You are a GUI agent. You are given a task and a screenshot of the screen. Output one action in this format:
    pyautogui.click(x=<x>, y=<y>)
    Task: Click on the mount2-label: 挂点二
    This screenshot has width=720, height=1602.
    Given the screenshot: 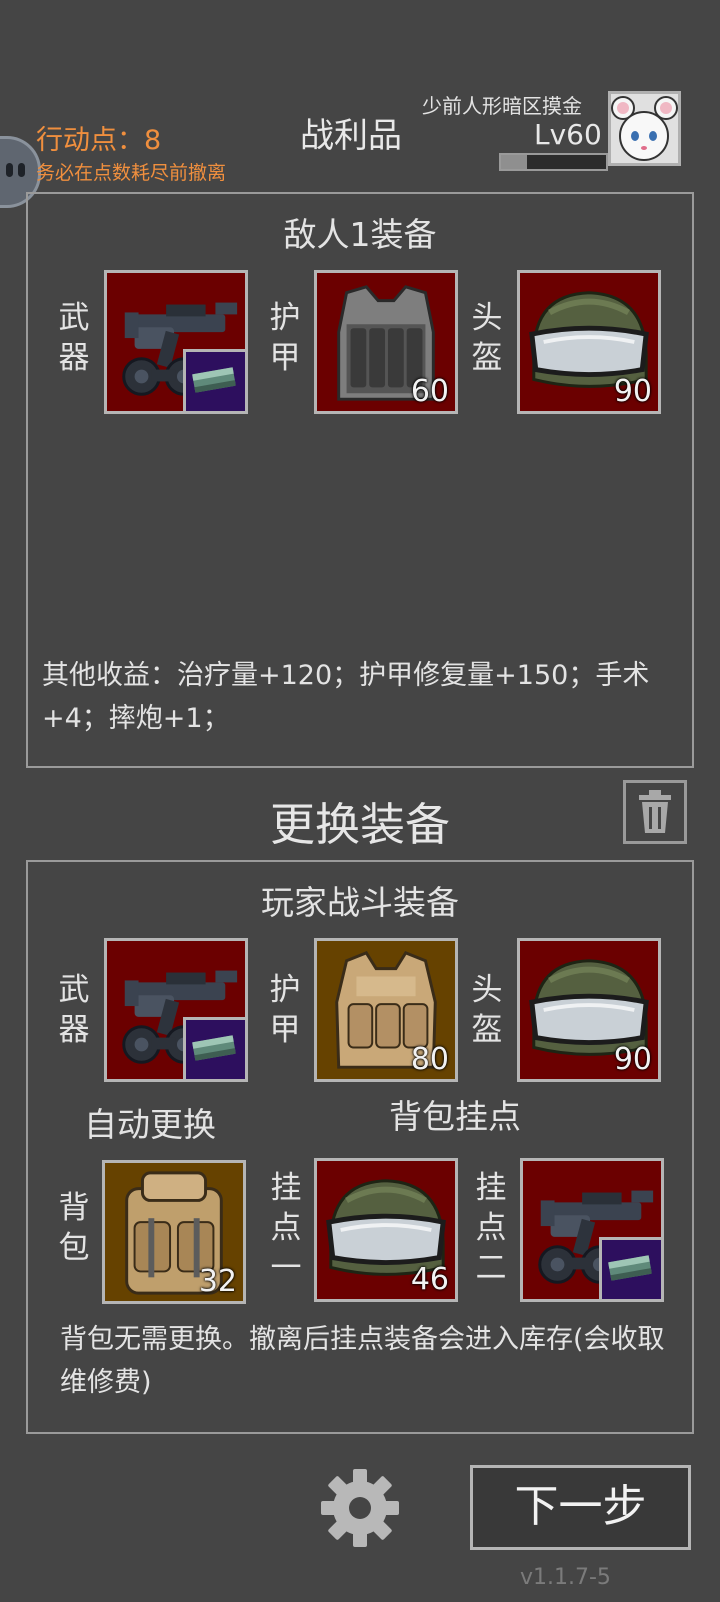 What is the action you would take?
    pyautogui.click(x=491, y=1228)
    